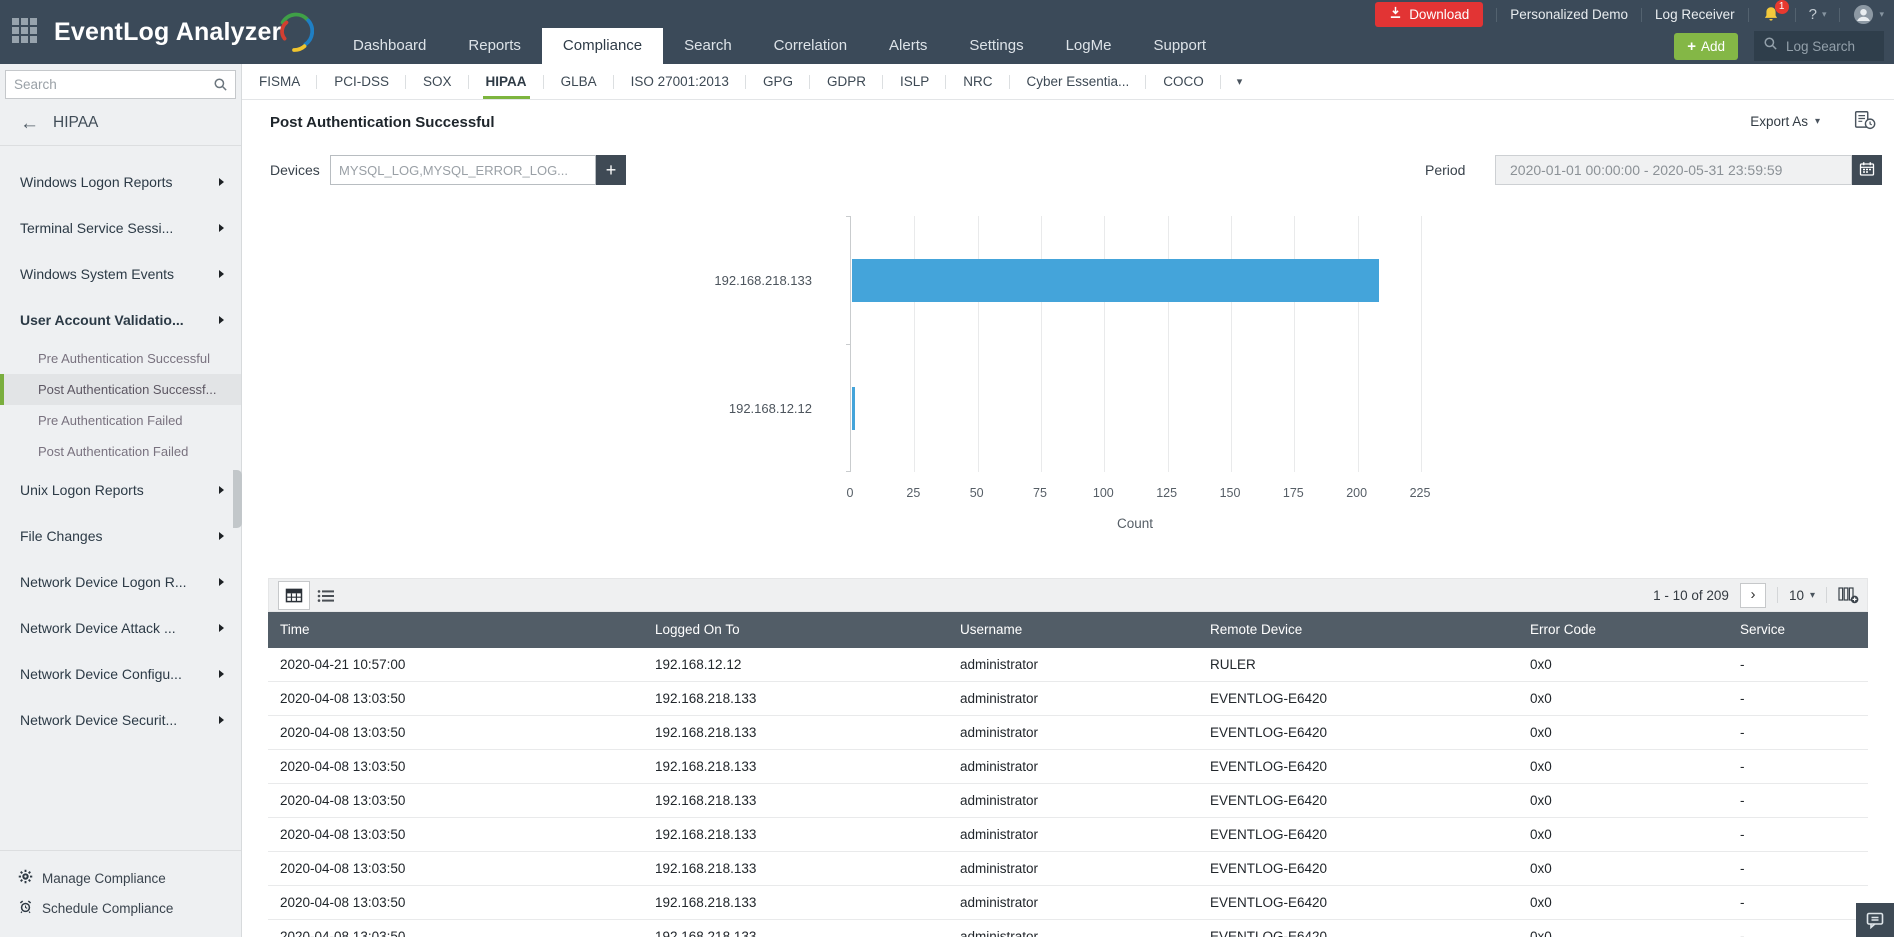 This screenshot has width=1894, height=937. Describe the element at coordinates (1831, 46) in the screenshot. I see `log-search-input` at that location.